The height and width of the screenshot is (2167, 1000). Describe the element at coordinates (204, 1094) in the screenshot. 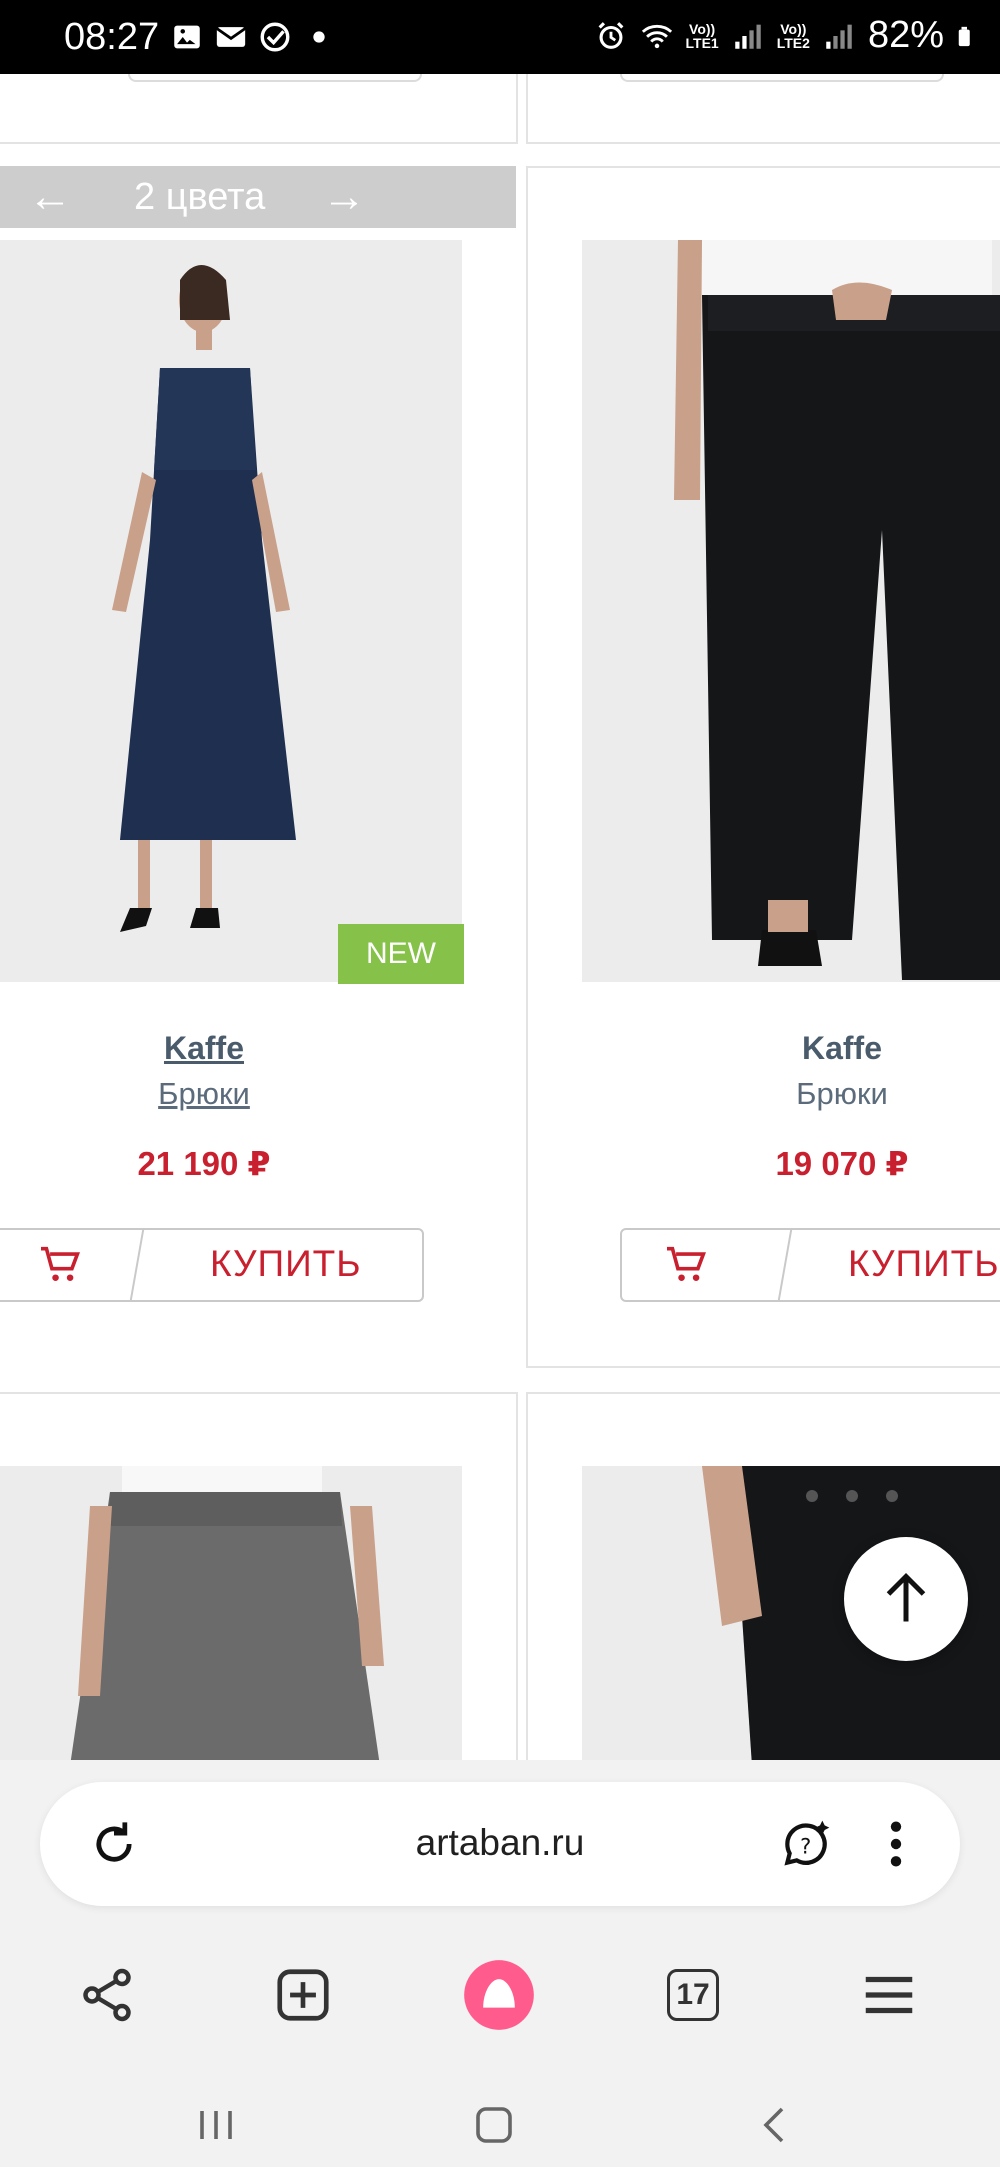

I see `product-category-link: Брюки` at that location.